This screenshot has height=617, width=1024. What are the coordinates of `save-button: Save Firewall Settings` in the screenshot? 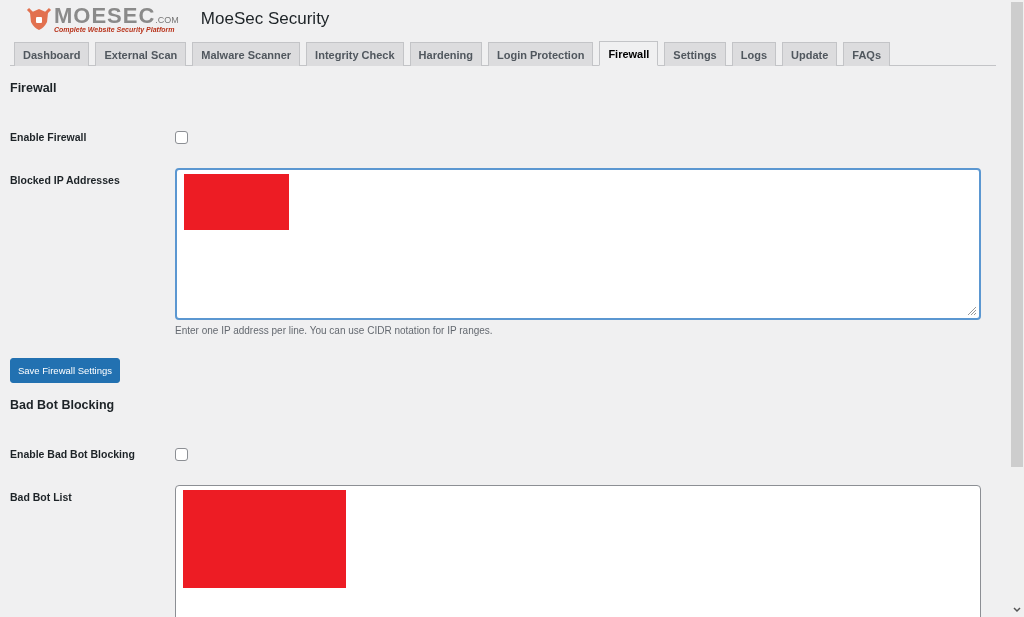 It's located at (65, 370).